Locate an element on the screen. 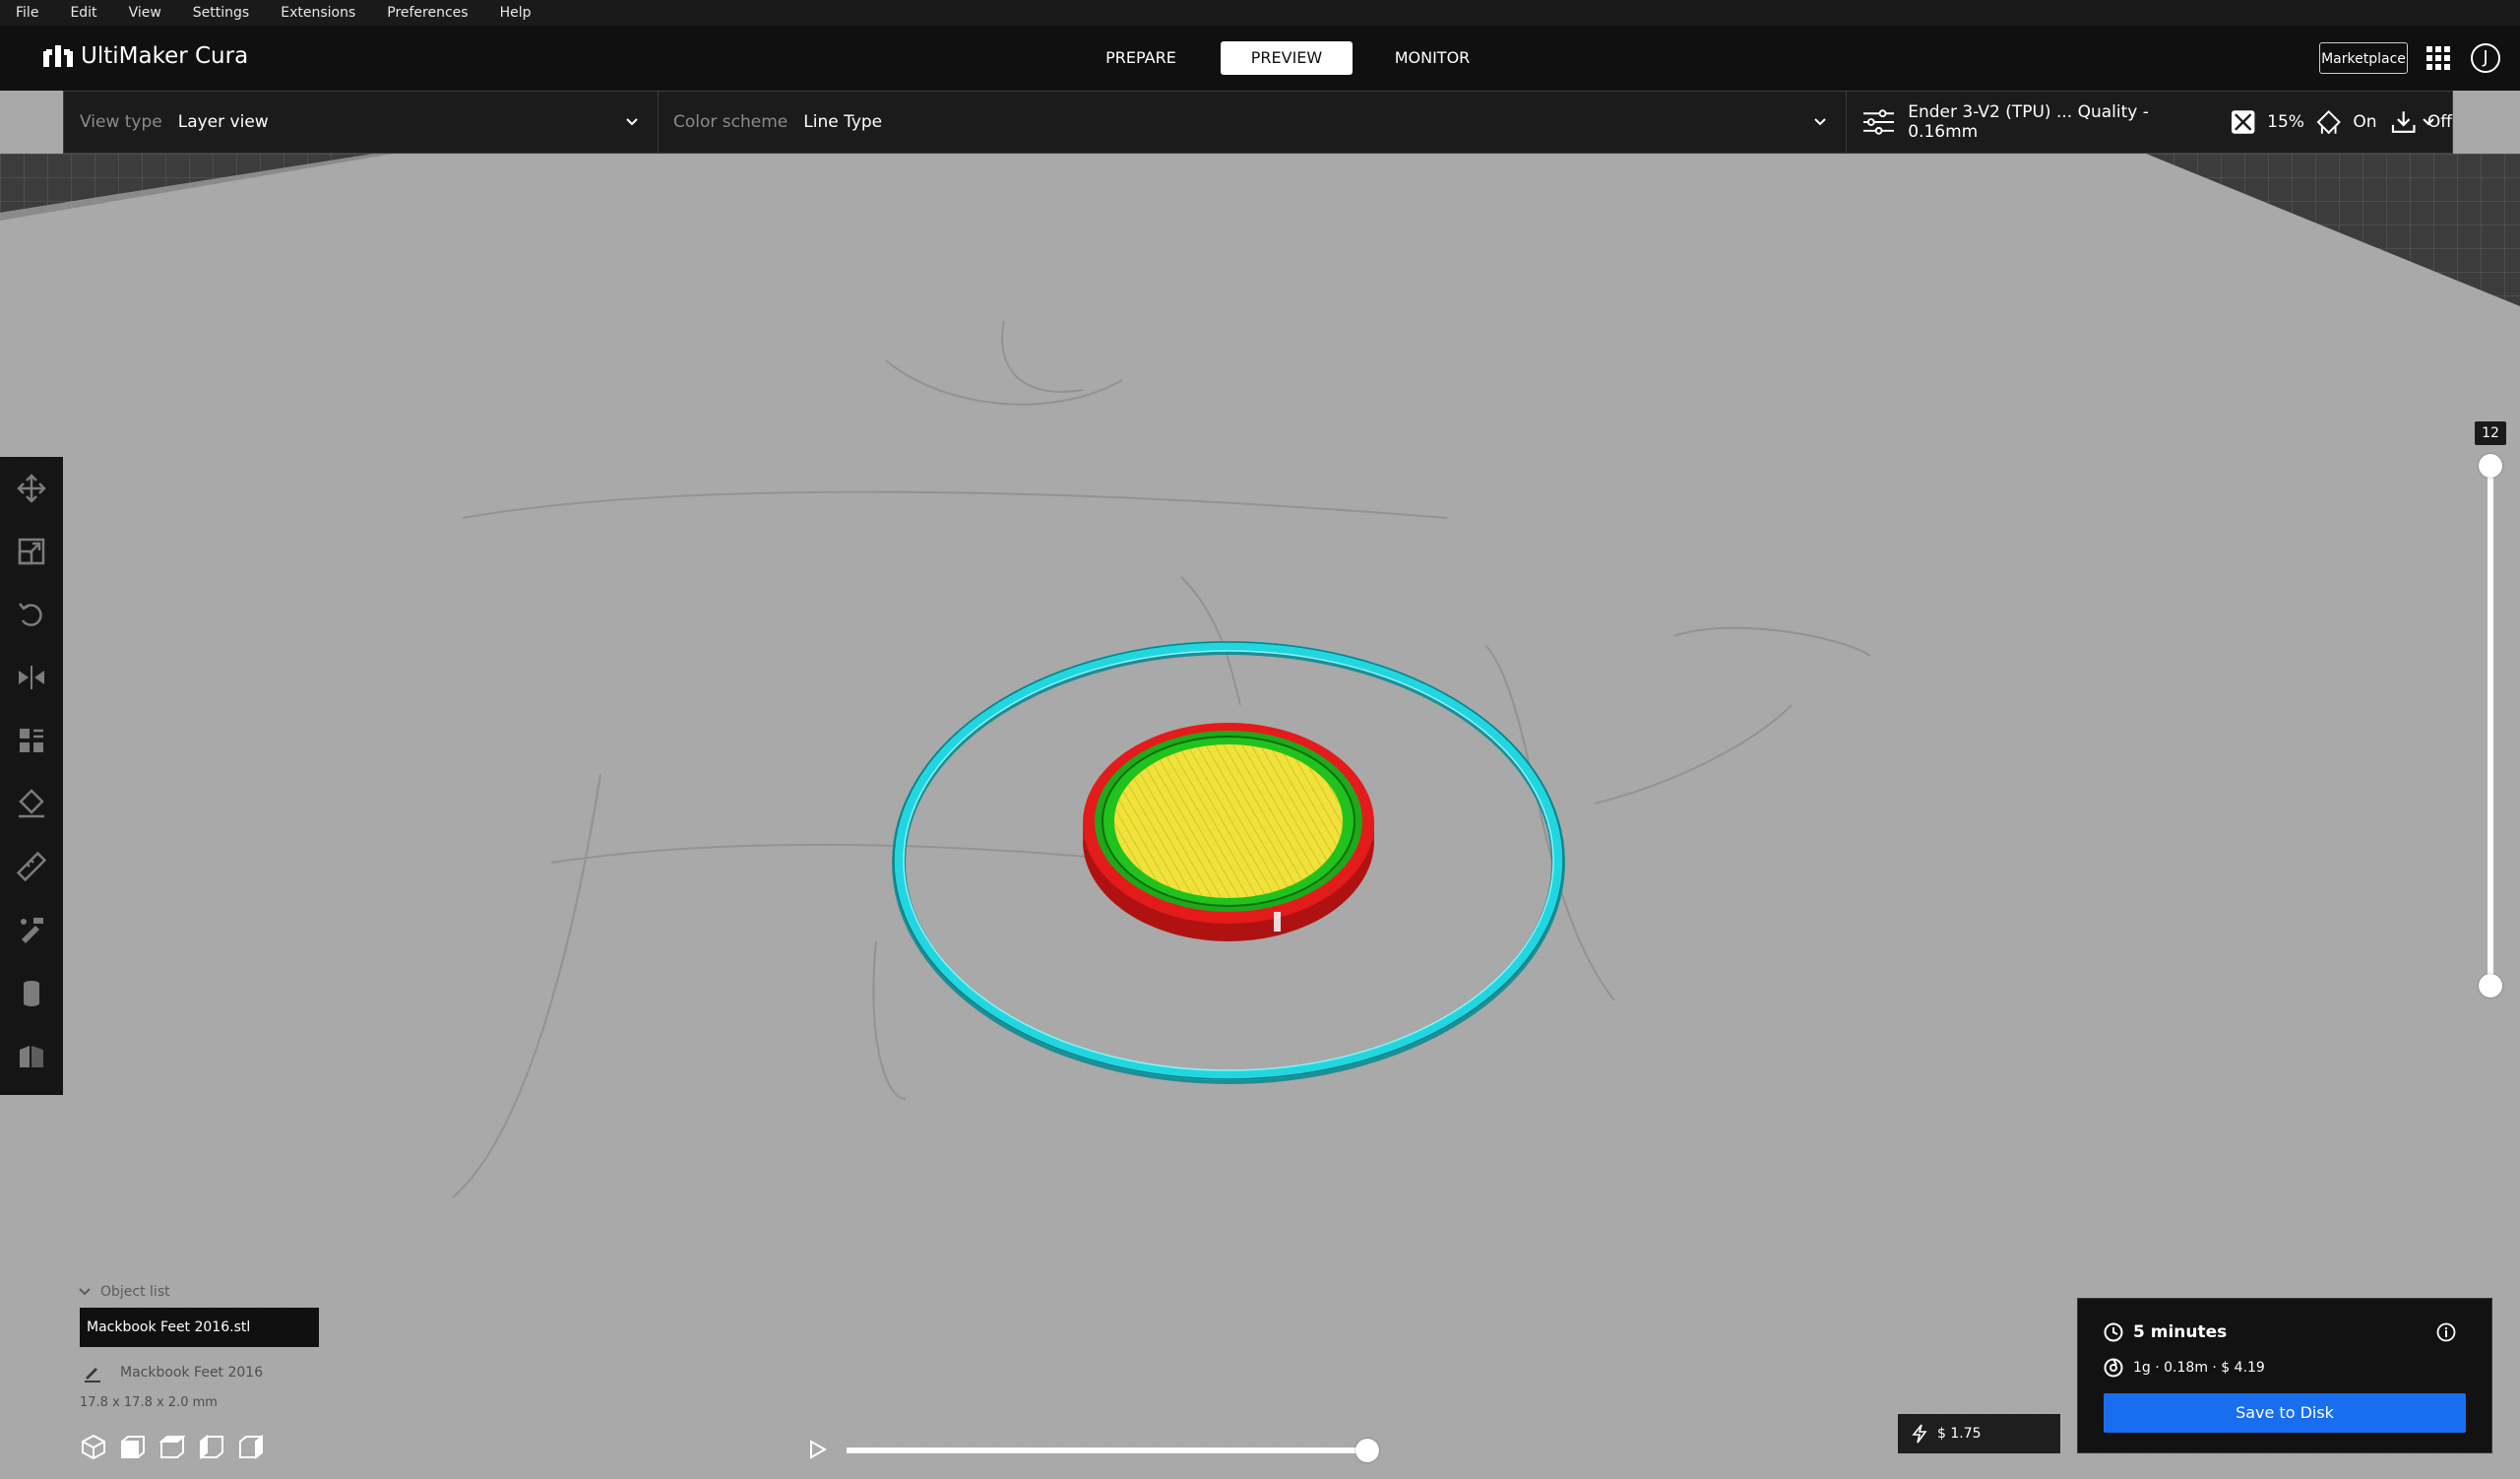  print-time-value: 5 minutes is located at coordinates (2180, 1332).